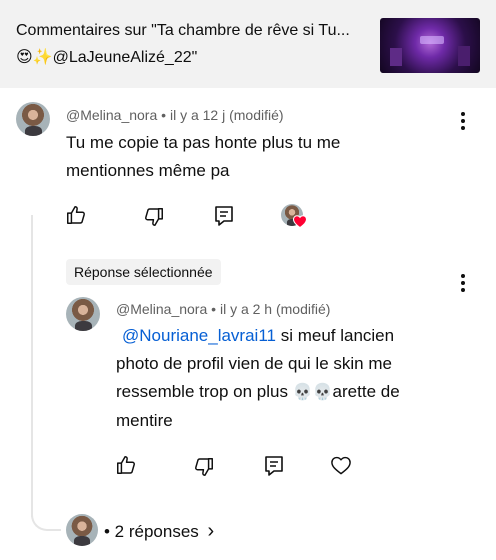 This screenshot has height=560, width=496. I want to click on reply-author: @Melina_nora, so click(161, 309).